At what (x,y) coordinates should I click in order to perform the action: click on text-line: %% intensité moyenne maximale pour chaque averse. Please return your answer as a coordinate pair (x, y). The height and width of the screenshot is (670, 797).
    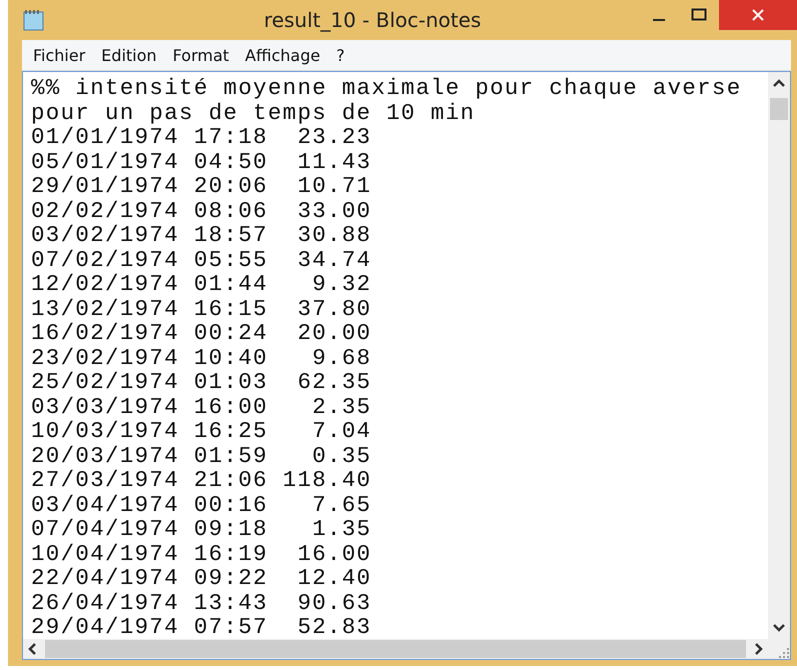
    Looking at the image, I should click on (386, 88).